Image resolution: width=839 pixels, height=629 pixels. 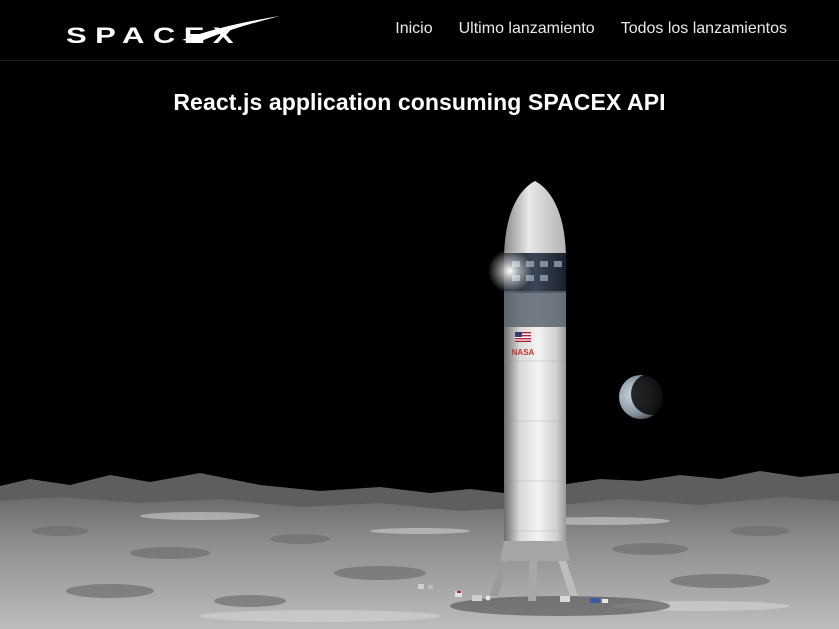 I want to click on logo-wordmark: SPACEX, so click(x=154, y=35).